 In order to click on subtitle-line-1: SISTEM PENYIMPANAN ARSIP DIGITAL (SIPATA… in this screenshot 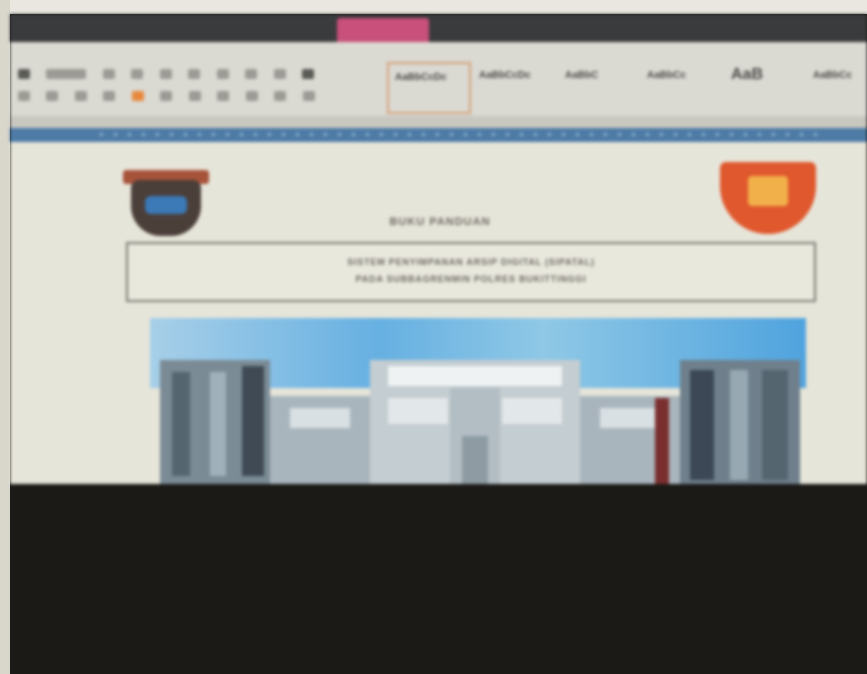, I will do `click(471, 262)`.